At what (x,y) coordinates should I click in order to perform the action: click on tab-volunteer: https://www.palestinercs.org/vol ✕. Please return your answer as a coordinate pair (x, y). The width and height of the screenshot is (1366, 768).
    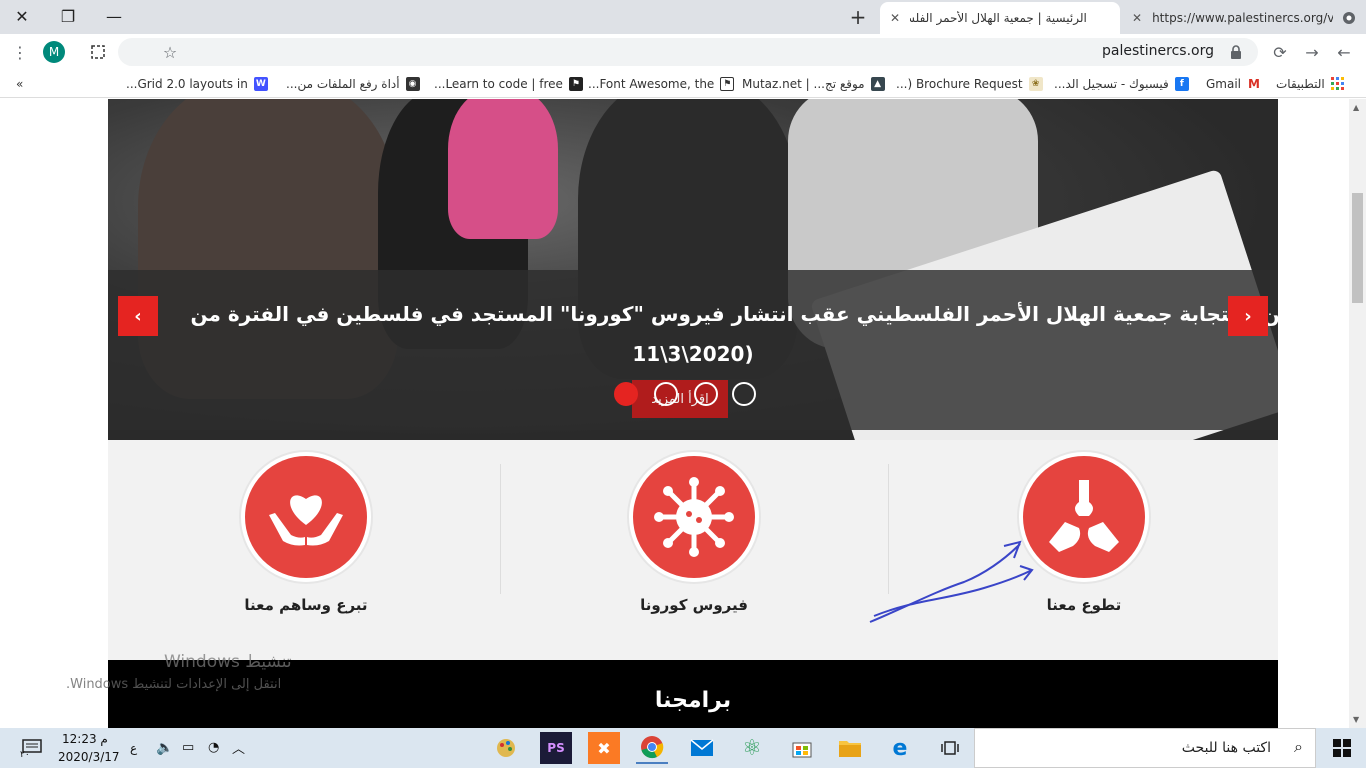
    Looking at the image, I should click on (1244, 18).